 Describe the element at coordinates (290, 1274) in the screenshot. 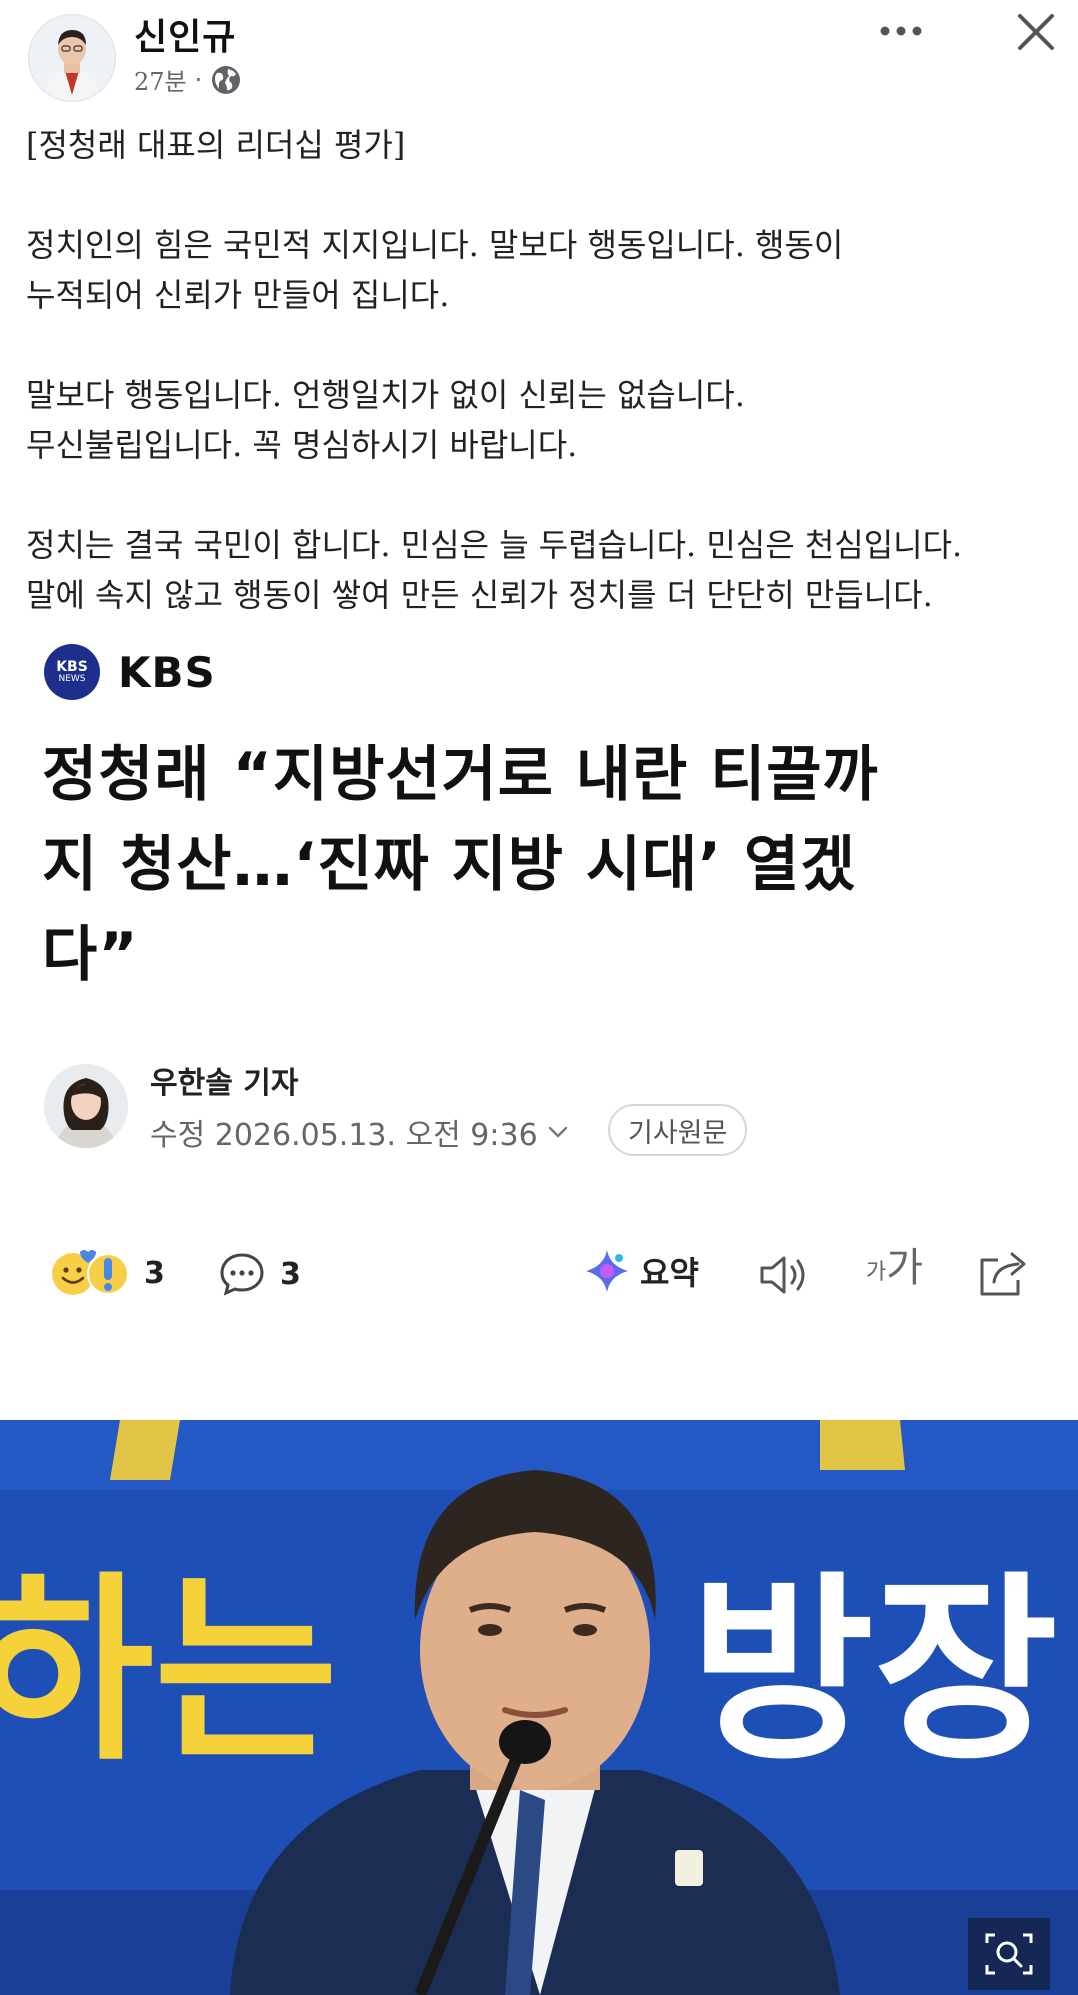

I see `comment-count: 3` at that location.